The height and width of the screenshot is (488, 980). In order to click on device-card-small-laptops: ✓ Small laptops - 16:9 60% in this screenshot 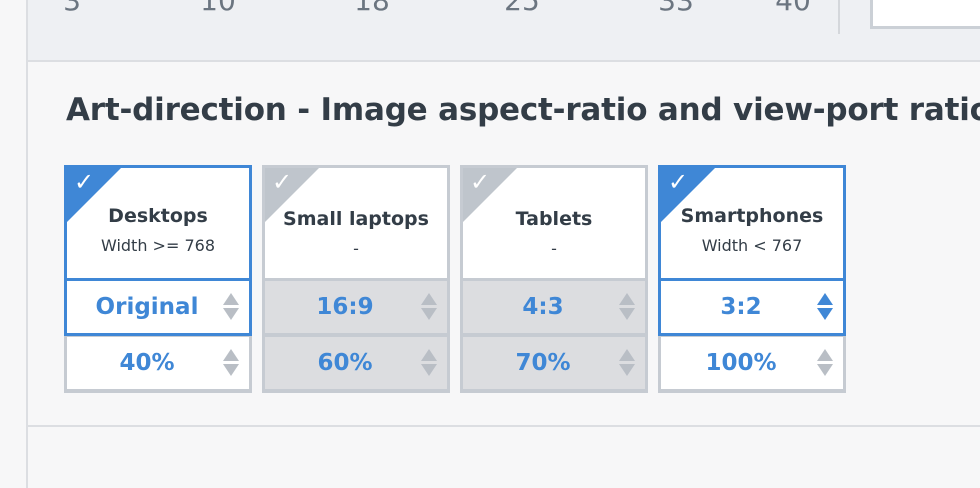, I will do `click(356, 279)`.